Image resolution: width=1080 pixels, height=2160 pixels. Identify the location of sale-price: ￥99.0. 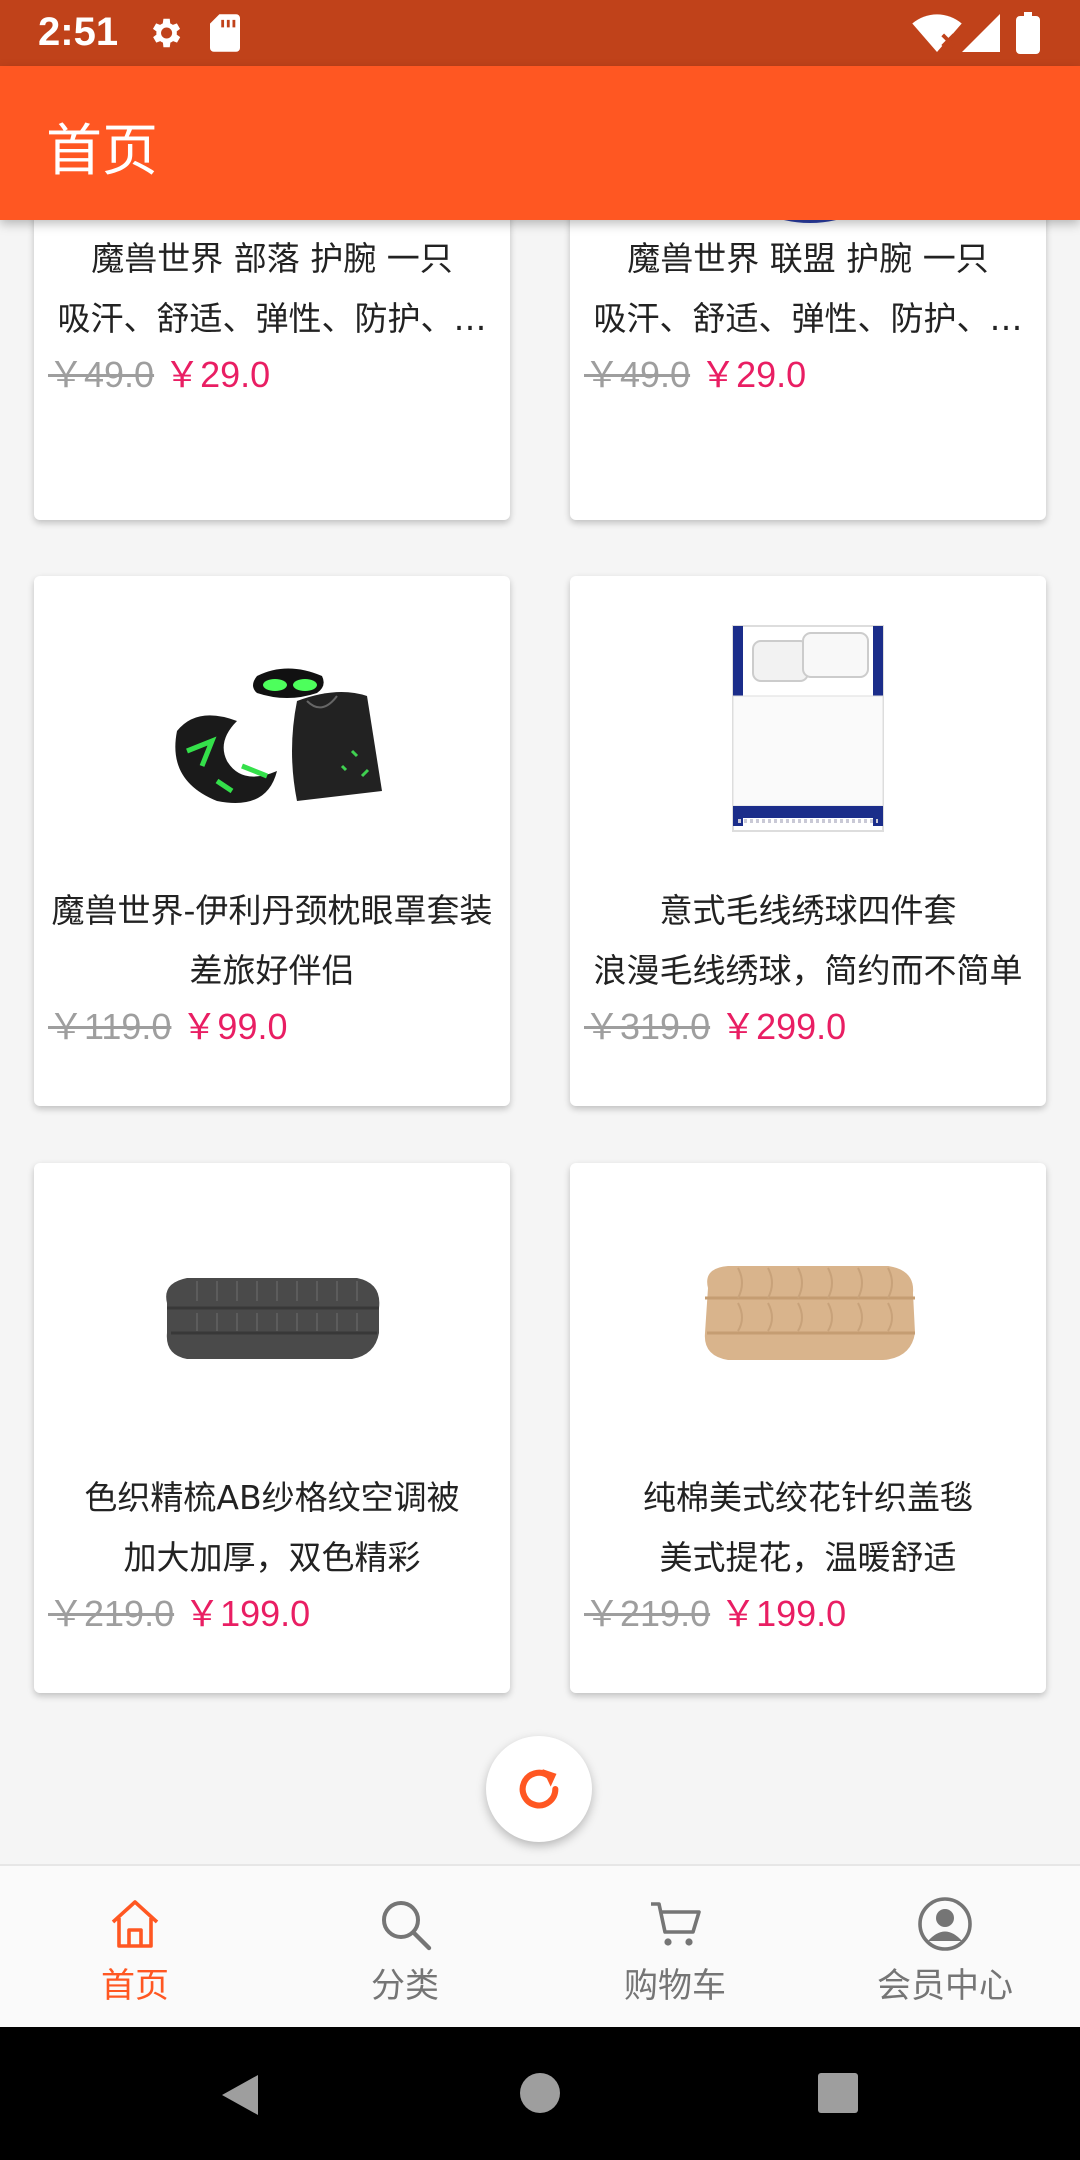
(234, 1026).